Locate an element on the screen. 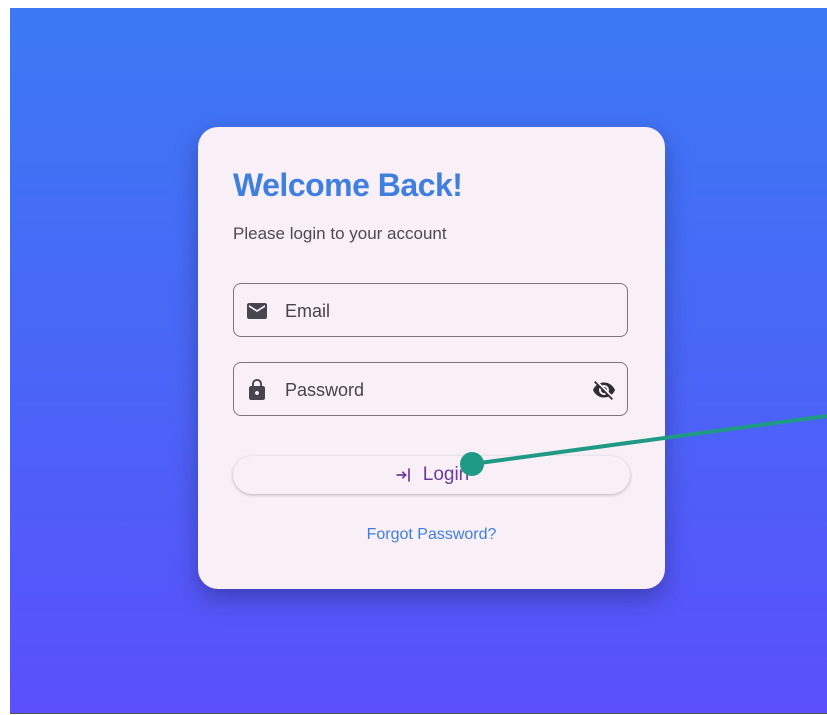  password-field: Password is located at coordinates (430, 389).